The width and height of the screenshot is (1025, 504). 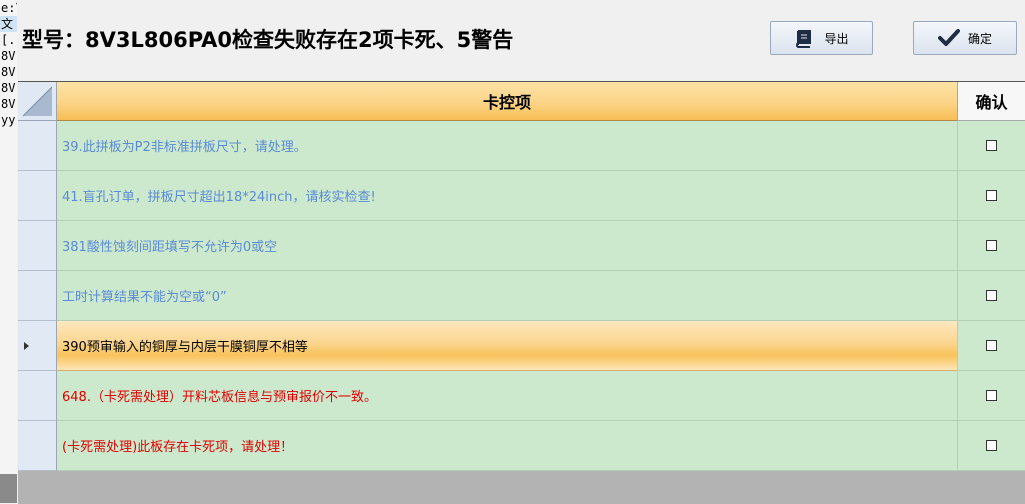 I want to click on dialog-title: 型号：8V3L806PA0检查失败存在2项卡死、5警告, so click(x=268, y=40).